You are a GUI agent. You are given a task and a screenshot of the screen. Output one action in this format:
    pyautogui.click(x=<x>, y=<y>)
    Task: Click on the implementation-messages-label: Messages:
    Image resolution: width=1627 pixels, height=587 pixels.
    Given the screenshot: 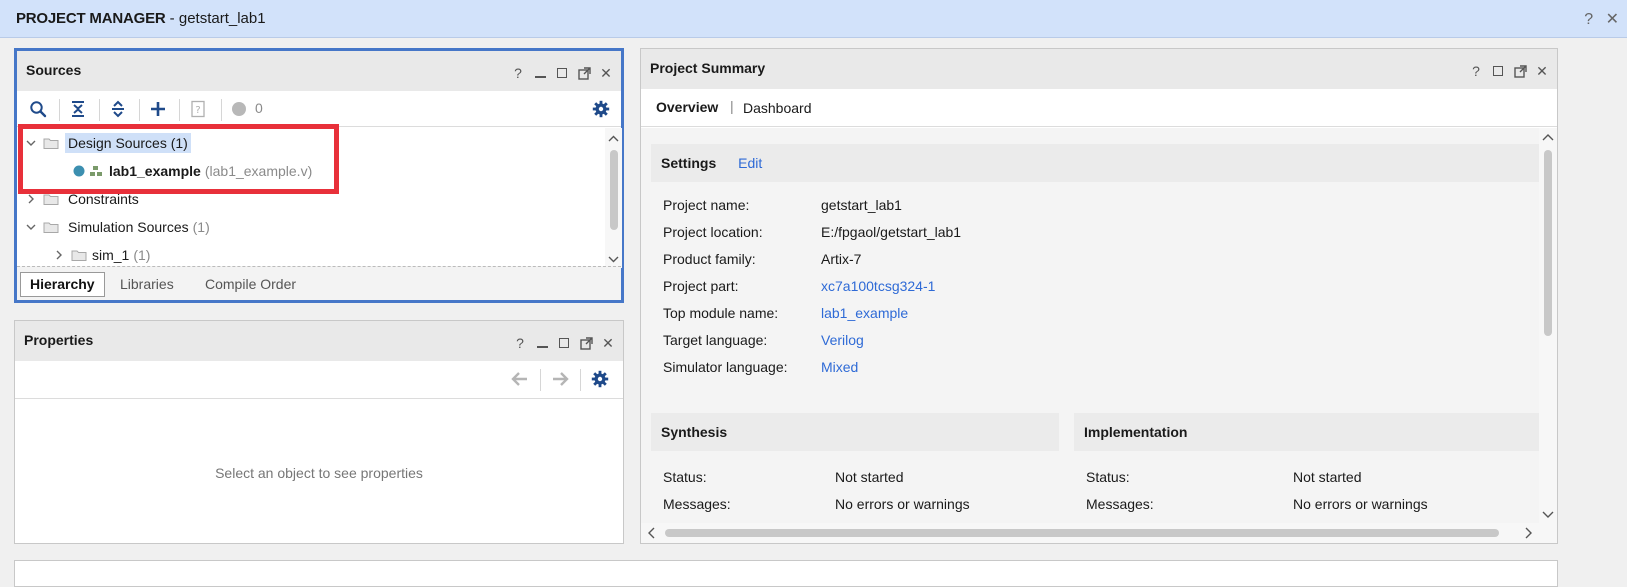 What is the action you would take?
    pyautogui.click(x=1120, y=504)
    